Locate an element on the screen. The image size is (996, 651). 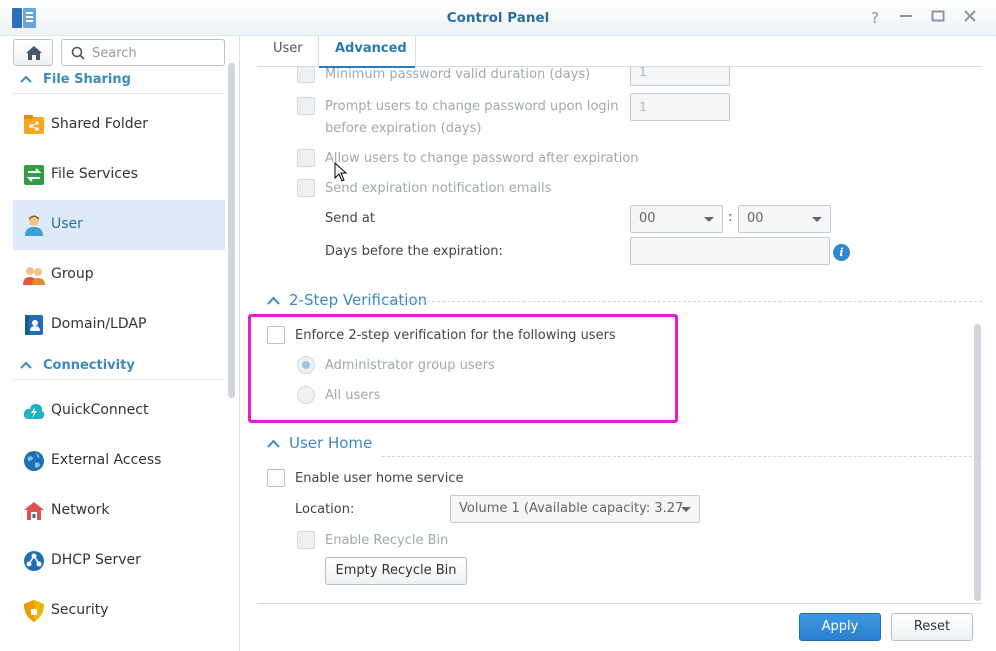
search-input is located at coordinates (156, 53).